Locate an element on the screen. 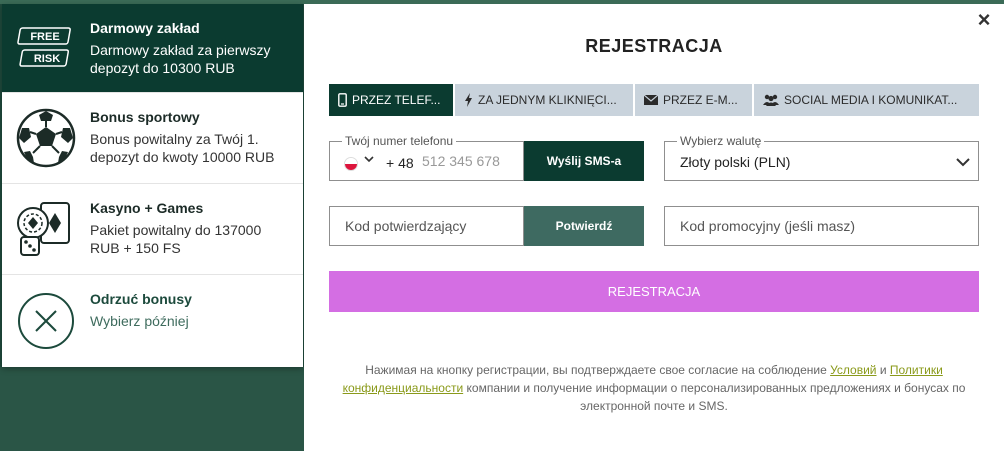  phone-input is located at coordinates (472, 161).